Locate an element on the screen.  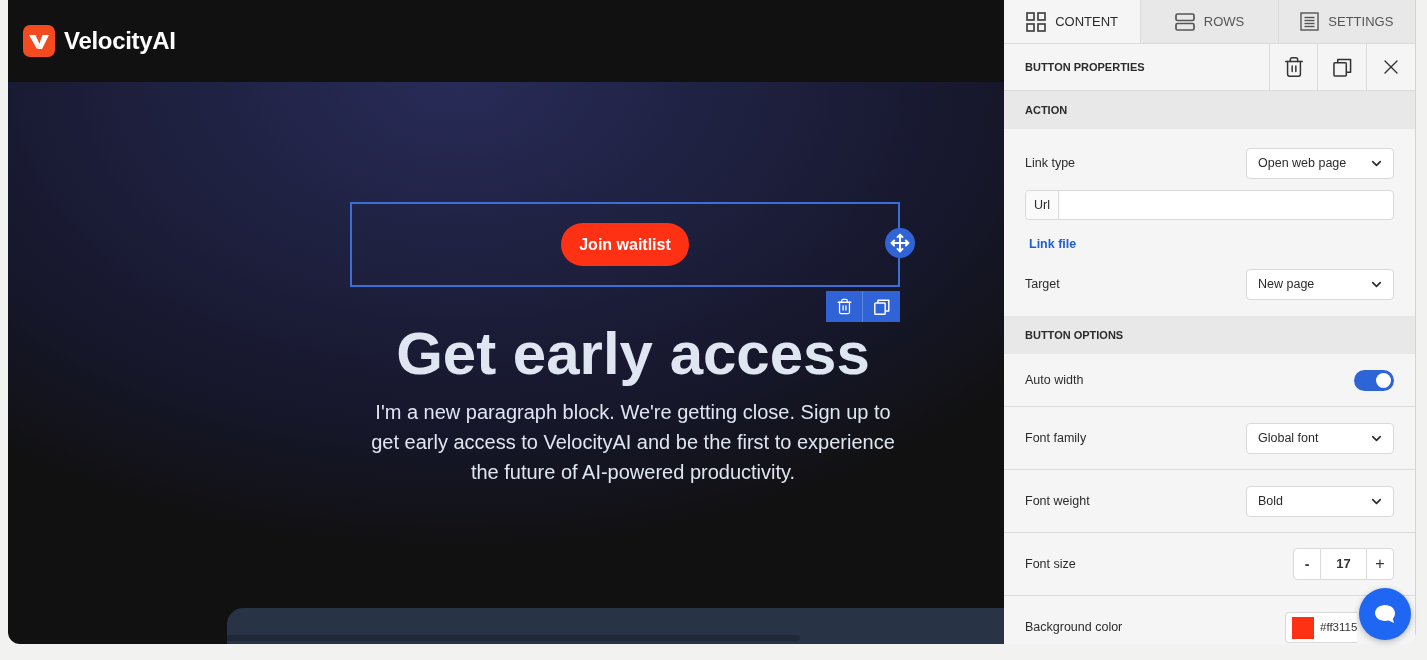
document-lines-icon is located at coordinates (1310, 21).